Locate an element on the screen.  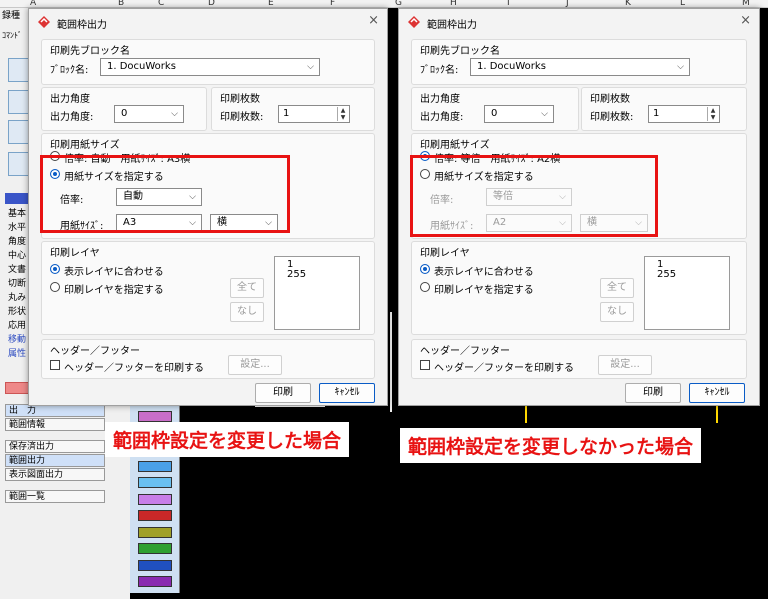
column-letter: M is located at coordinates (746, 4).